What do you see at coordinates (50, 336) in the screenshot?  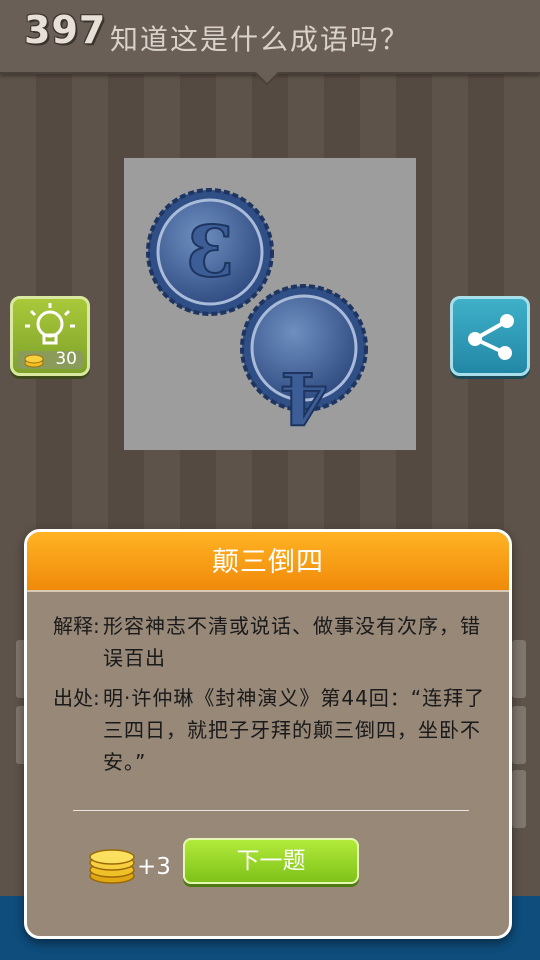 I see `hint-button: 30` at bounding box center [50, 336].